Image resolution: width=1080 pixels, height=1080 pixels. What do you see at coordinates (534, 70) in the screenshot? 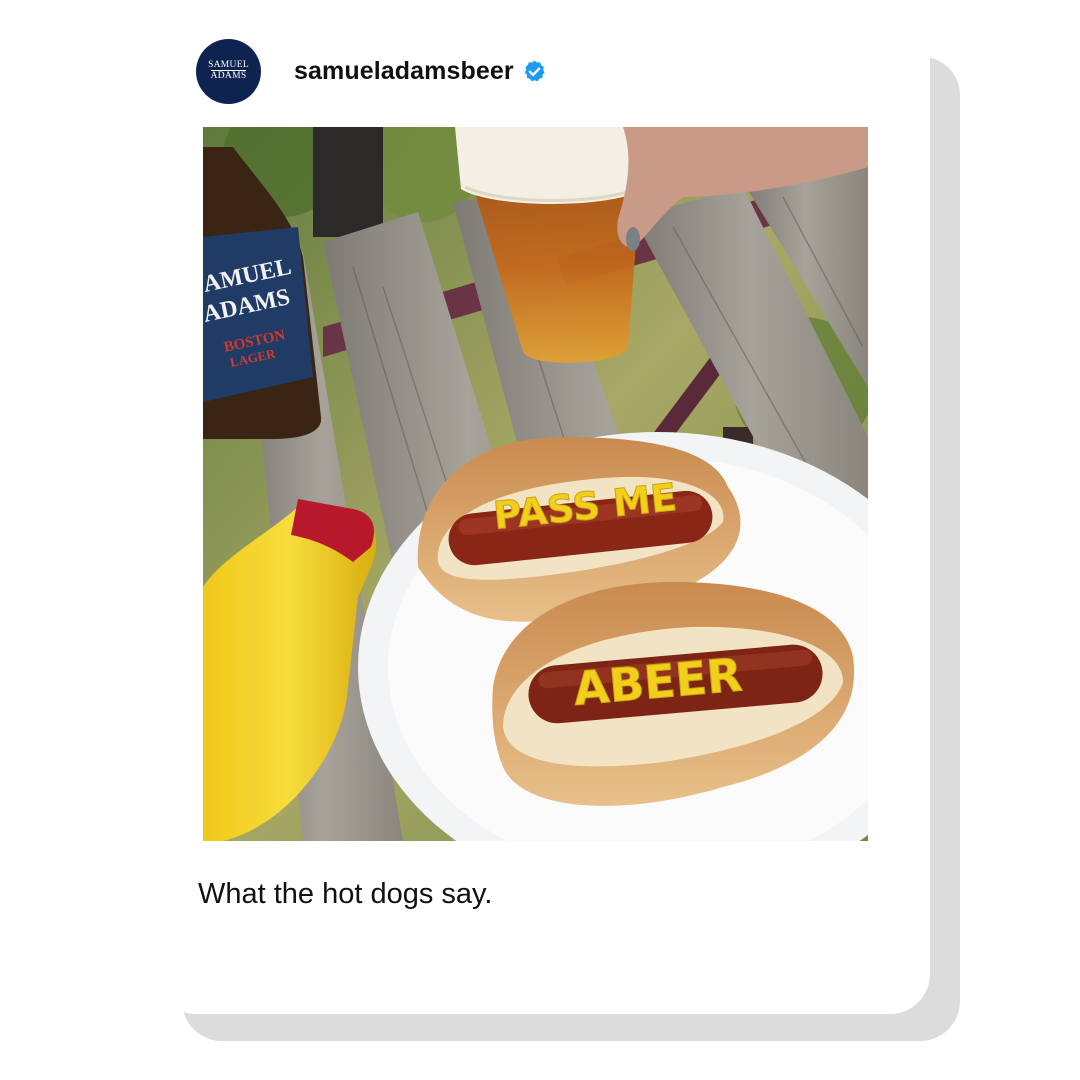
I see `verified-badge-icon` at bounding box center [534, 70].